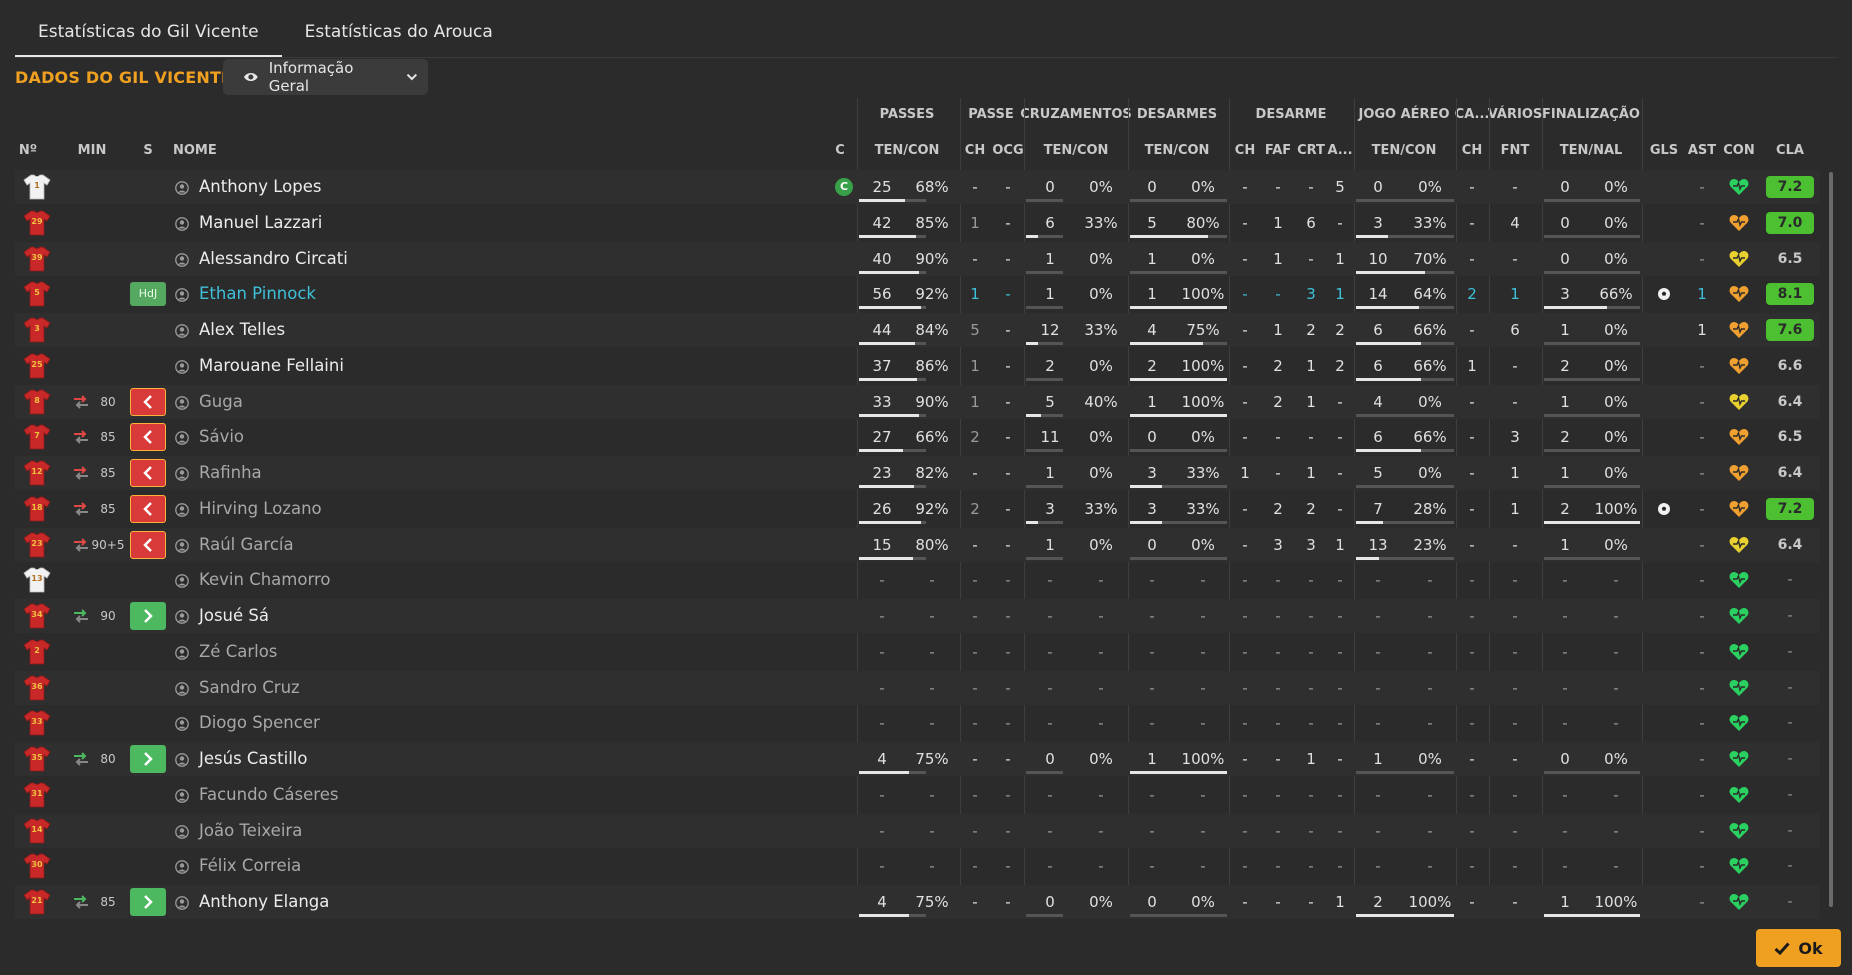  What do you see at coordinates (250, 866) in the screenshot?
I see `player-name: Félix Correia` at bounding box center [250, 866].